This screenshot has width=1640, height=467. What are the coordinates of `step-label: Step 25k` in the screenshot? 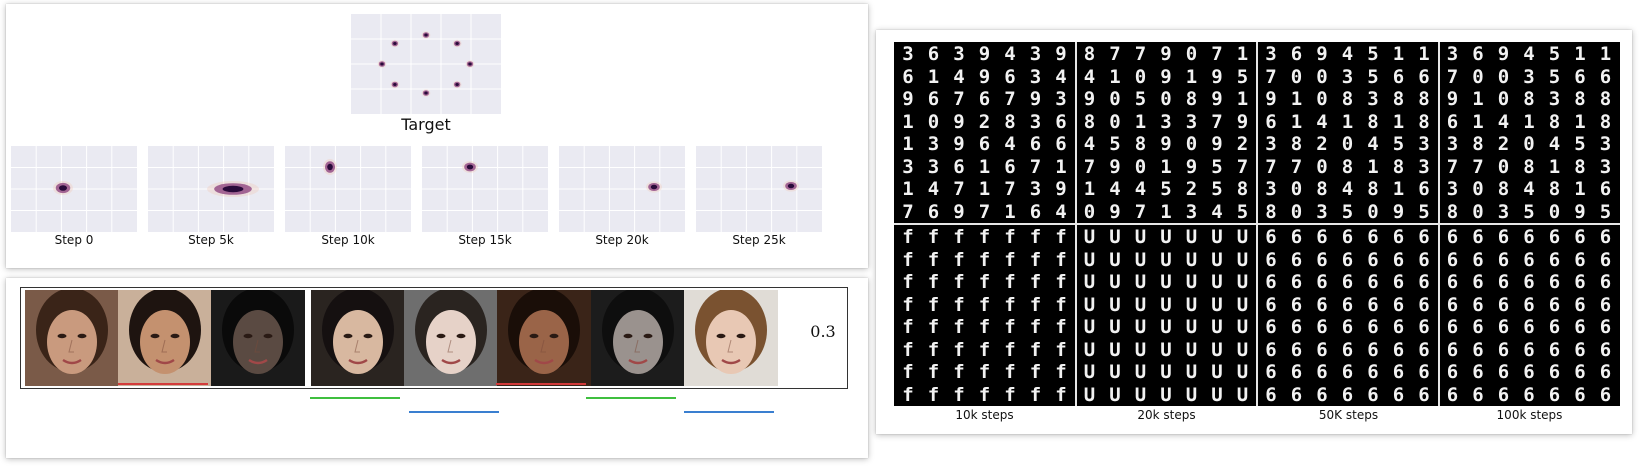 It's located at (759, 240).